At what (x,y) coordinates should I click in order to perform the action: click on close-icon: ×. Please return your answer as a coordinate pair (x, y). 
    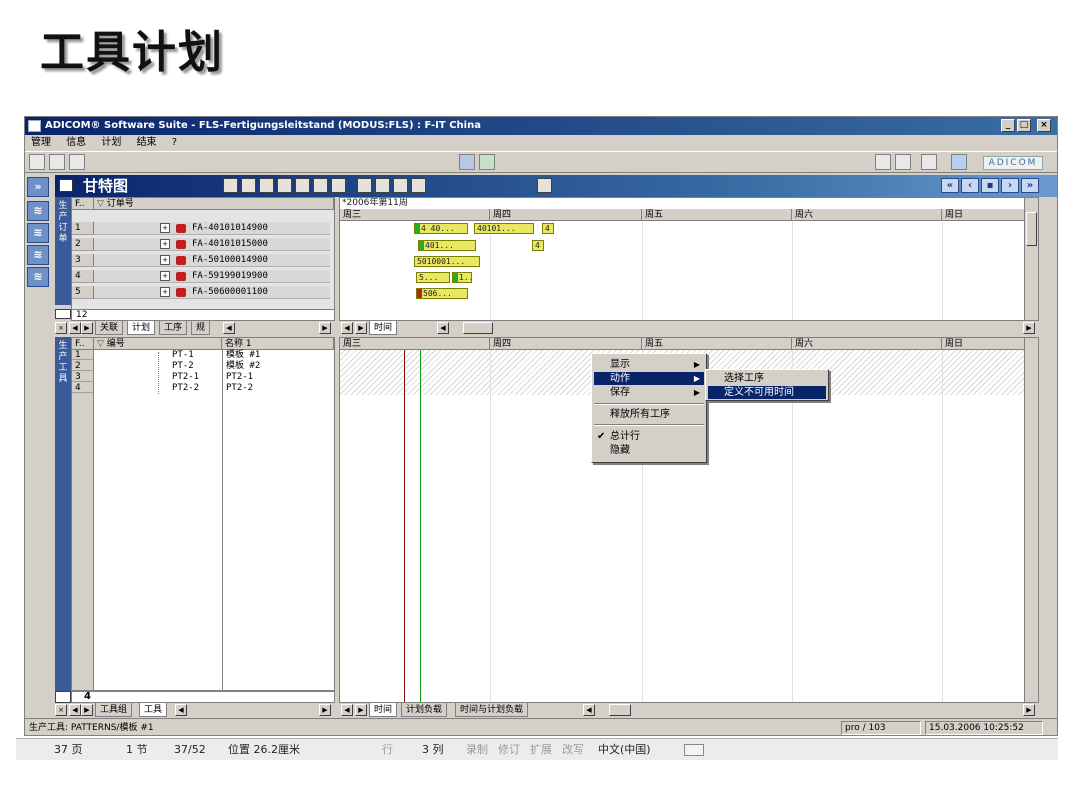
    Looking at the image, I should click on (1044, 125).